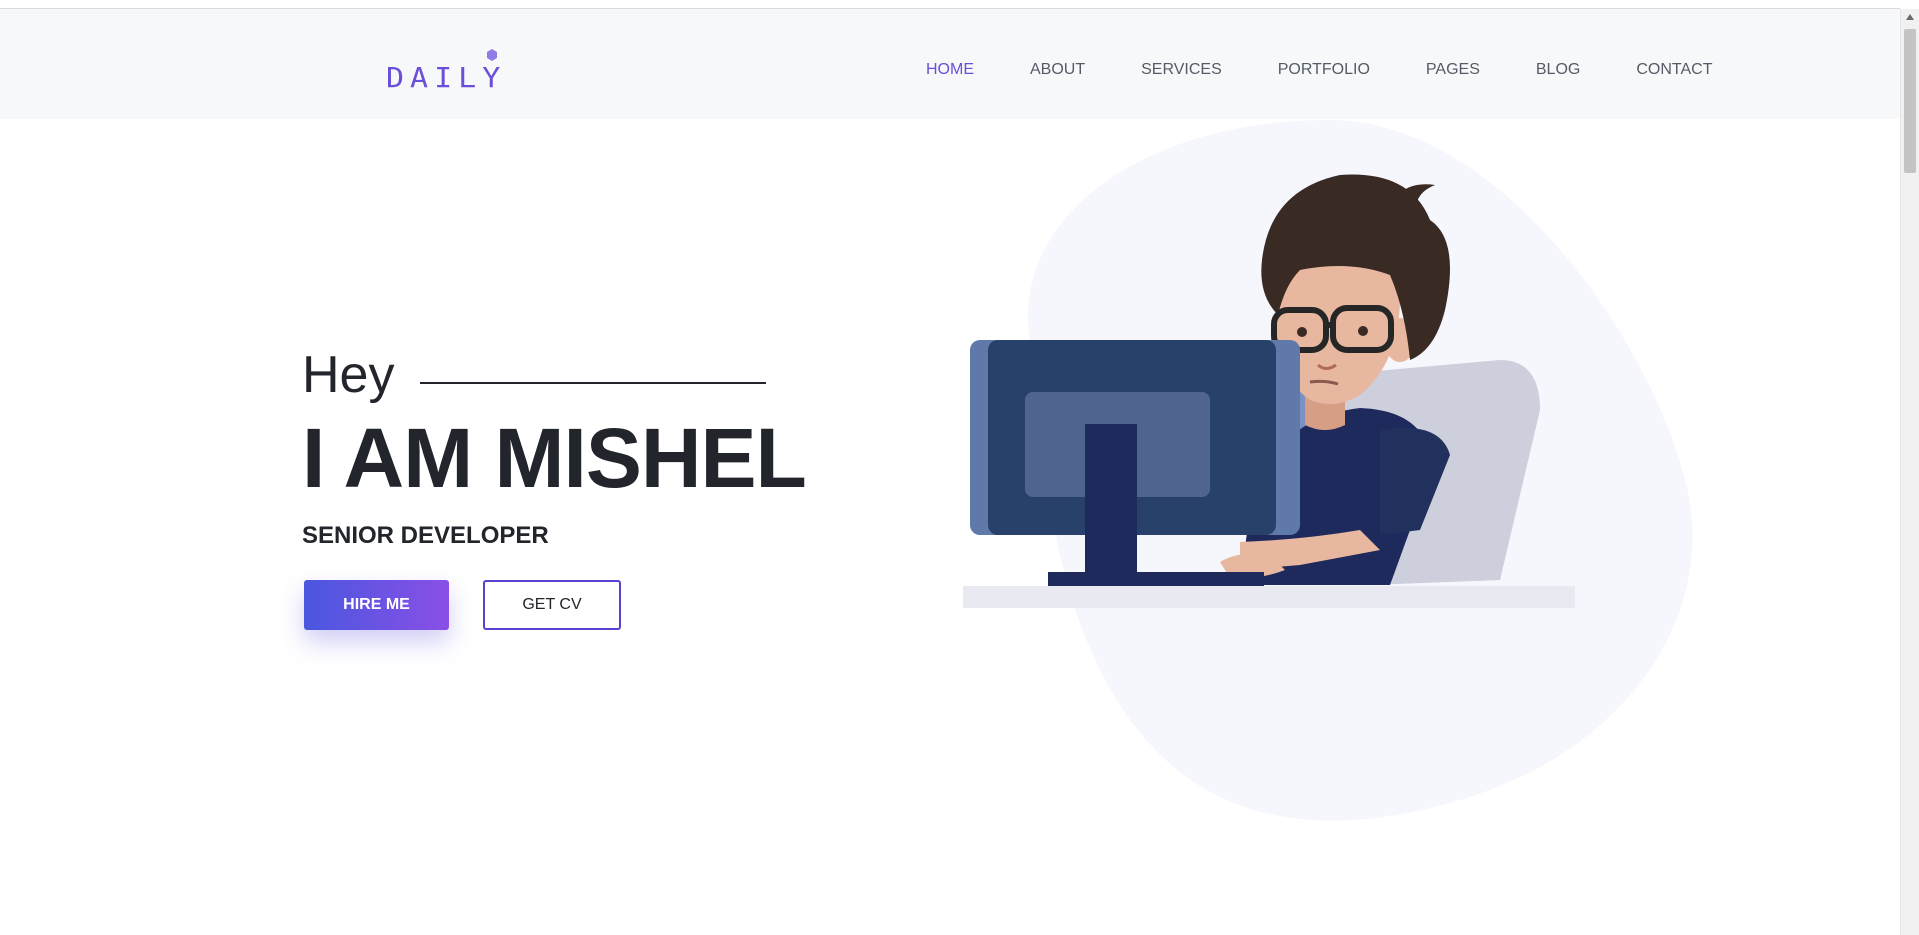 The image size is (1919, 935). What do you see at coordinates (1910, 17) in the screenshot?
I see `scroll-up-arrow-icon` at bounding box center [1910, 17].